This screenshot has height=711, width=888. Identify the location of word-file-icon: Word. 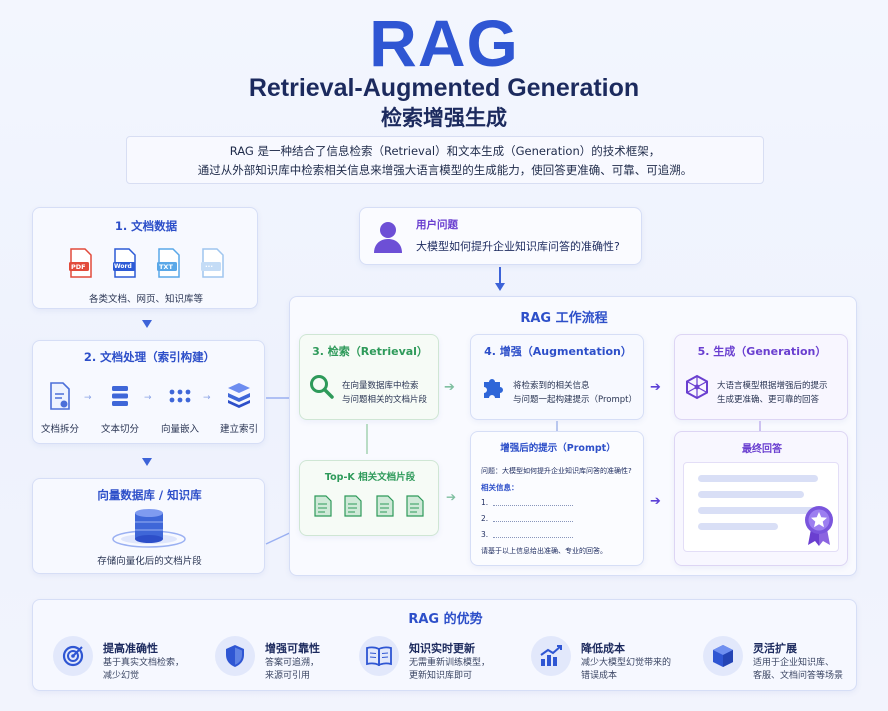
(125, 263).